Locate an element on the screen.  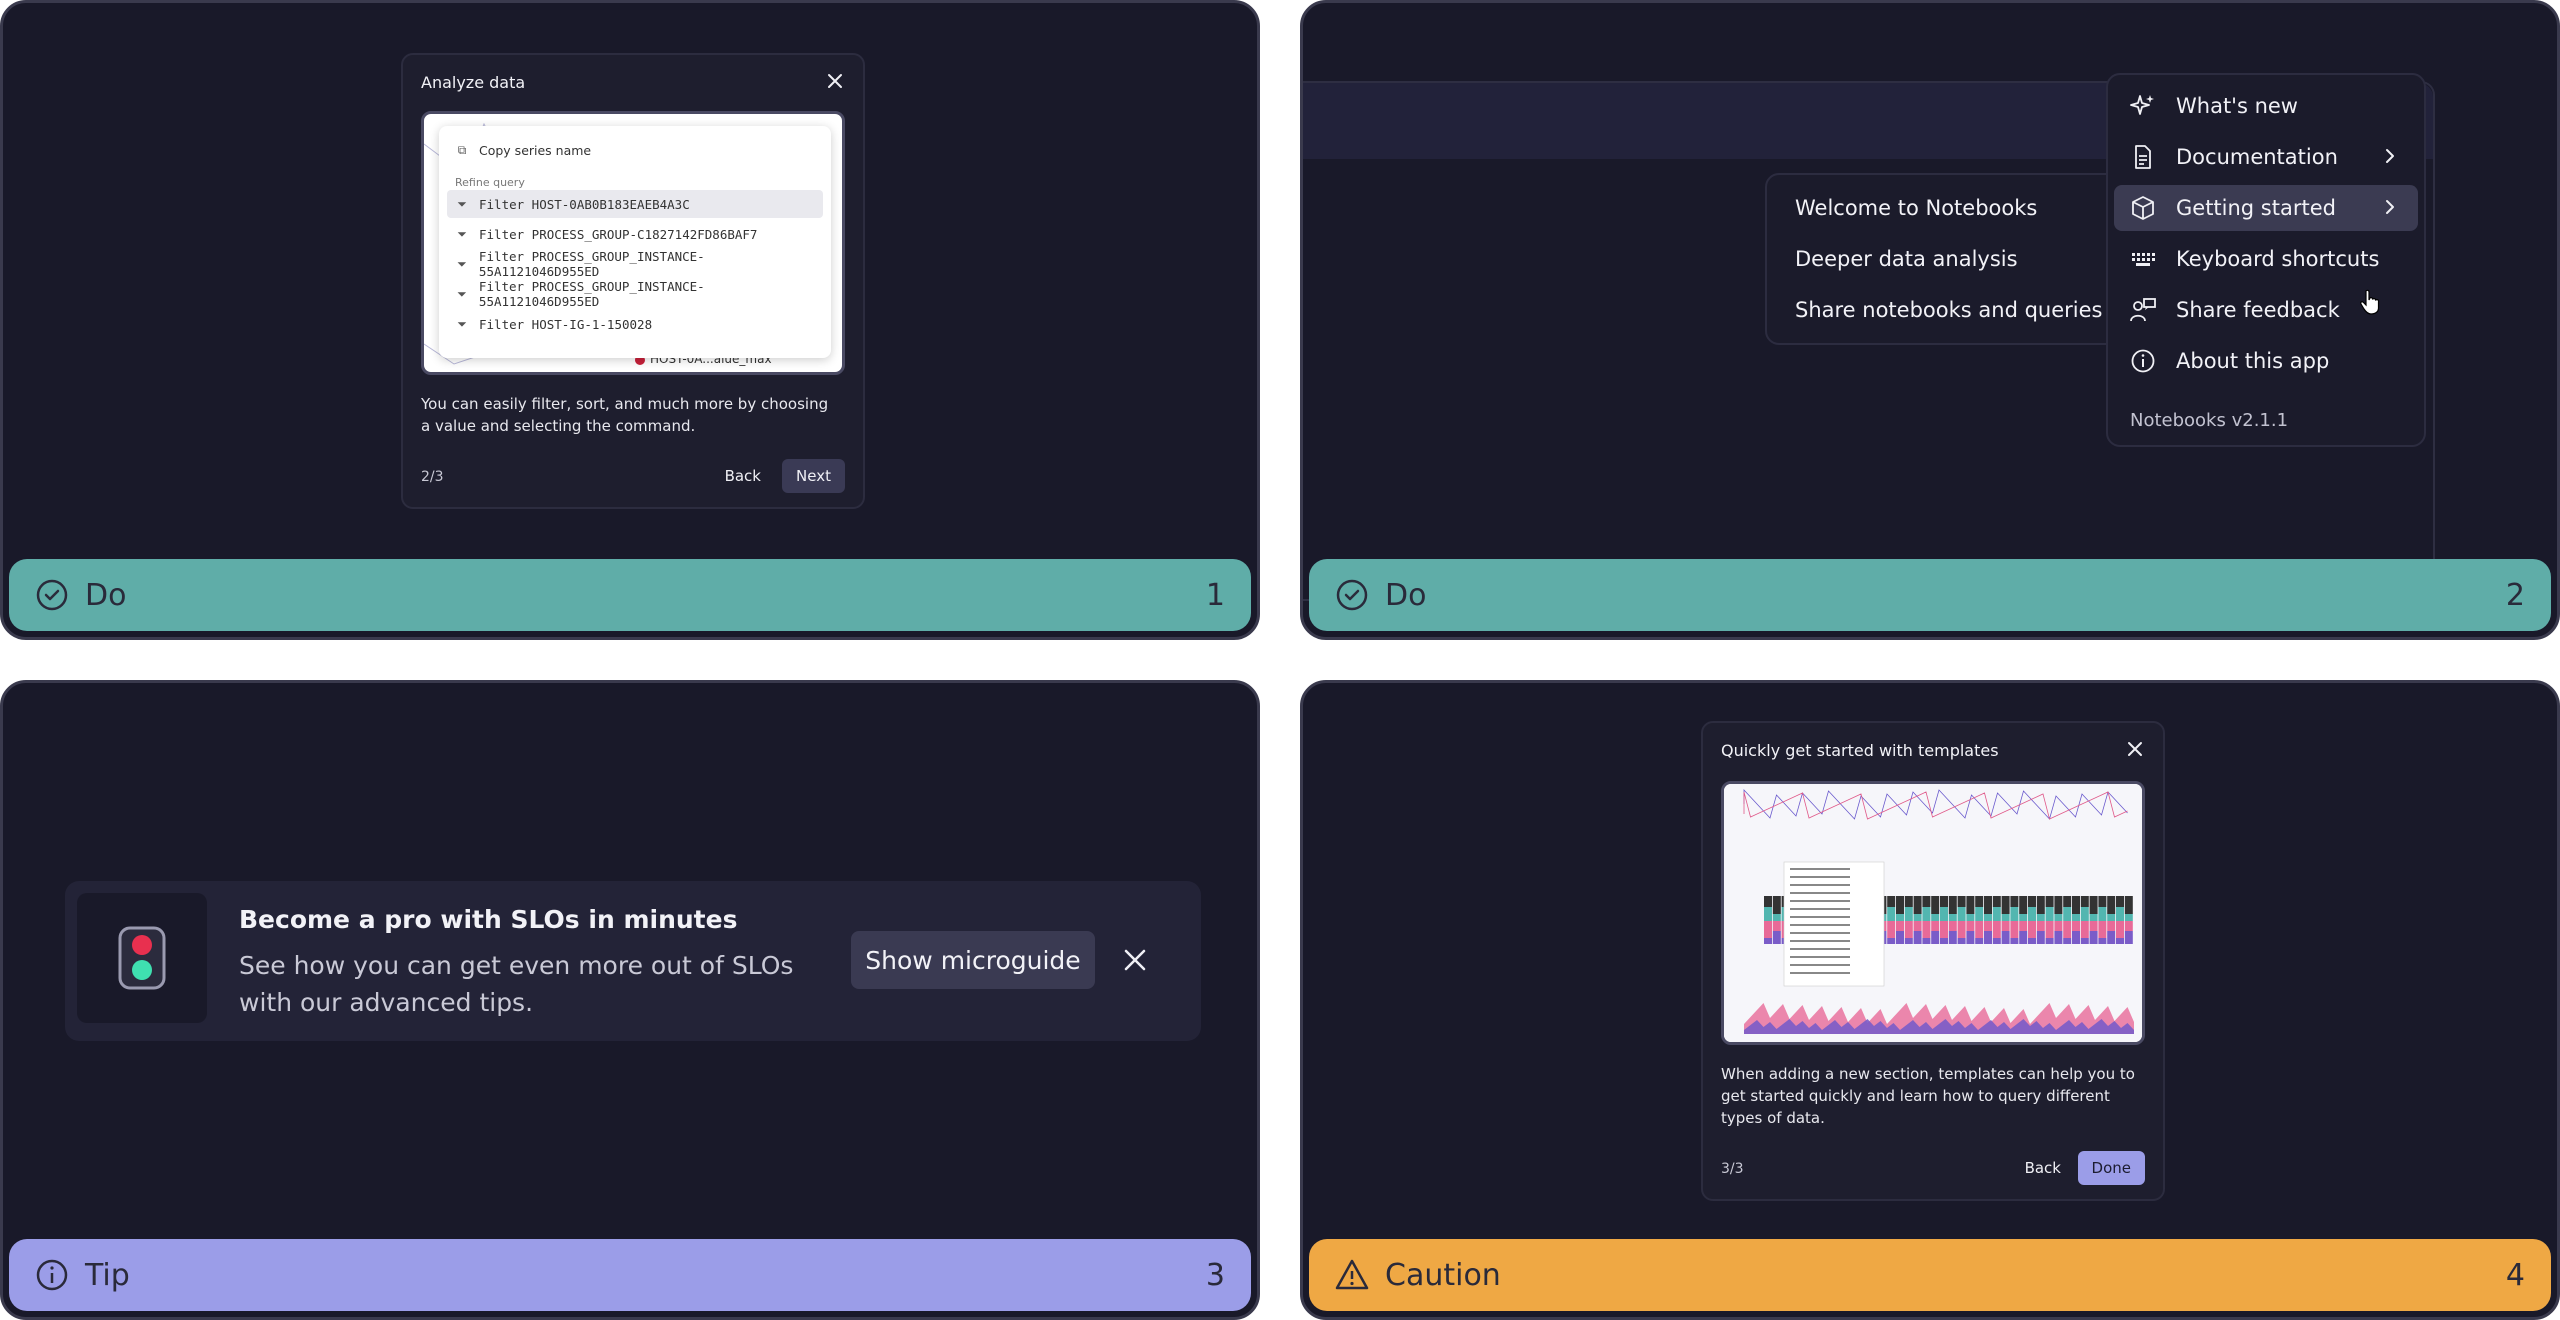
app-version: Notebooks v2.1.1 is located at coordinates (2209, 420).